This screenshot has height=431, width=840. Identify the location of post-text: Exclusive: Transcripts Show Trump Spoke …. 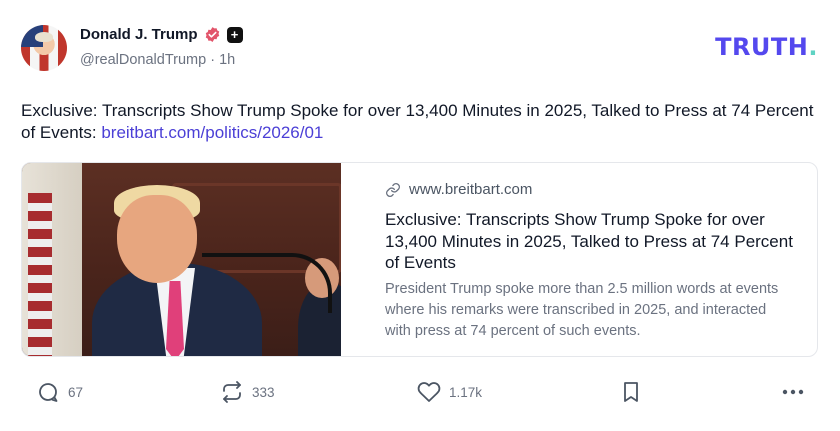
(421, 122).